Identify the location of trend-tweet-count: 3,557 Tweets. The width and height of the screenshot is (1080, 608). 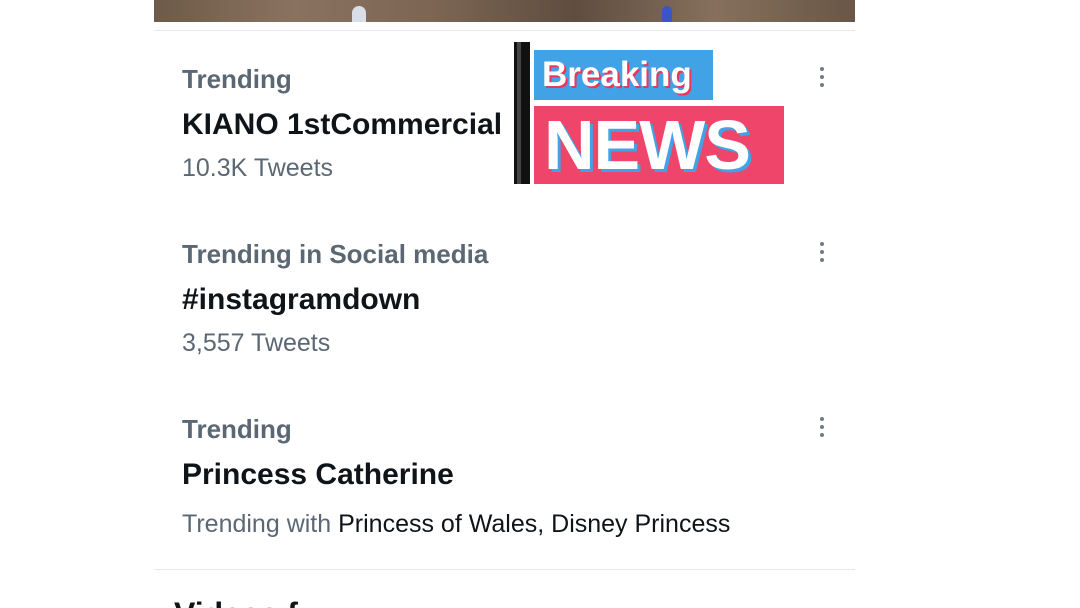
(256, 343).